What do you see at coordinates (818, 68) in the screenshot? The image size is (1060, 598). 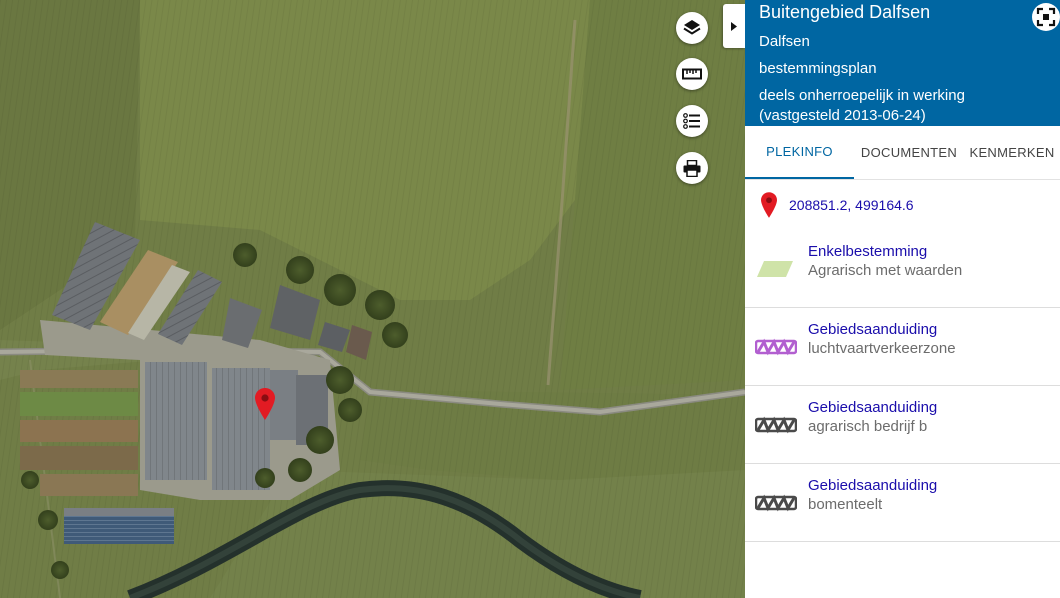 I see `plan-type: bestemmingsplan` at bounding box center [818, 68].